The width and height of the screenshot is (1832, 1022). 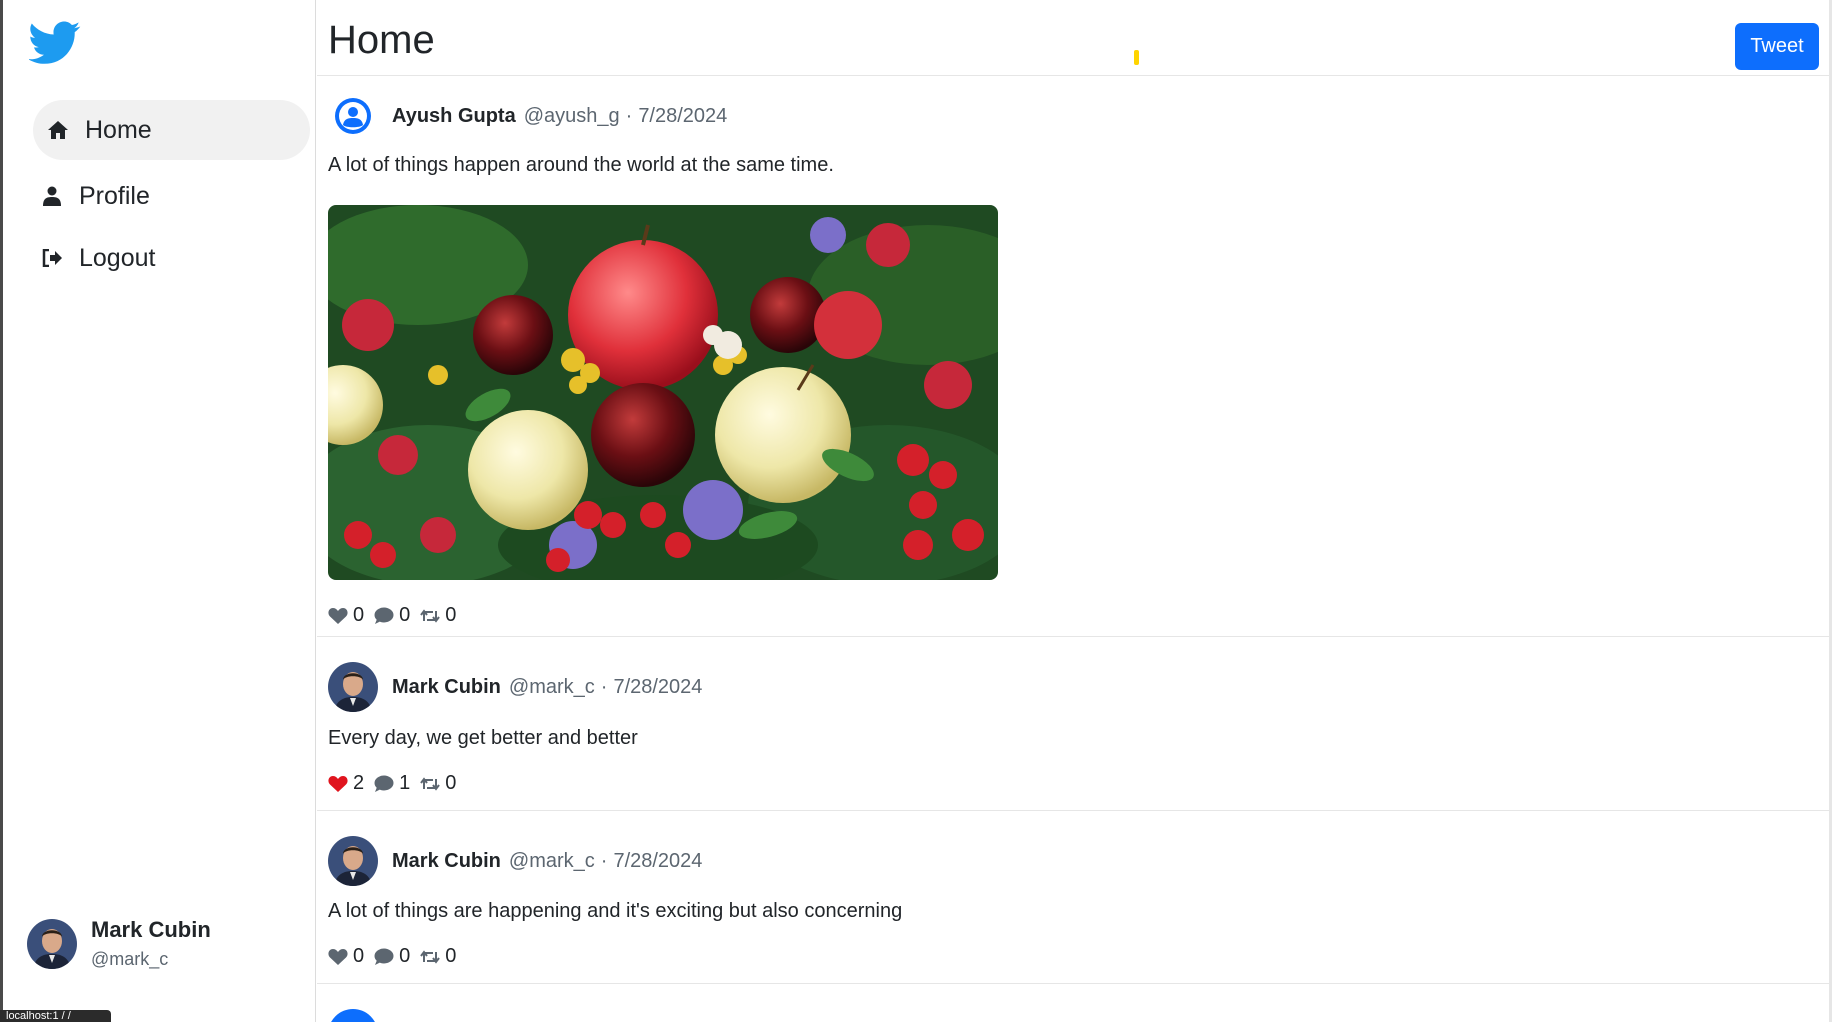 I want to click on status-bar-url: localhost:1 / /, so click(x=55, y=1016).